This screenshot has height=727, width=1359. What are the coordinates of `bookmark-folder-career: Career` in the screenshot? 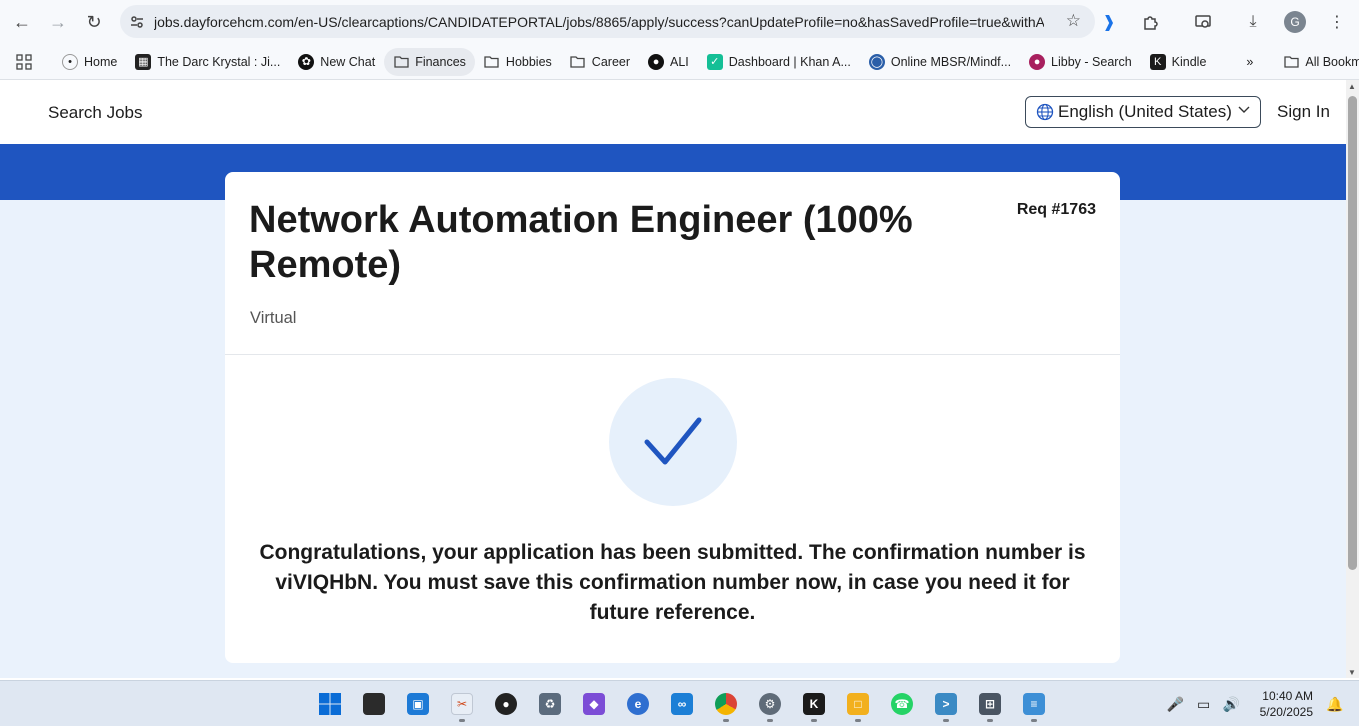 It's located at (600, 62).